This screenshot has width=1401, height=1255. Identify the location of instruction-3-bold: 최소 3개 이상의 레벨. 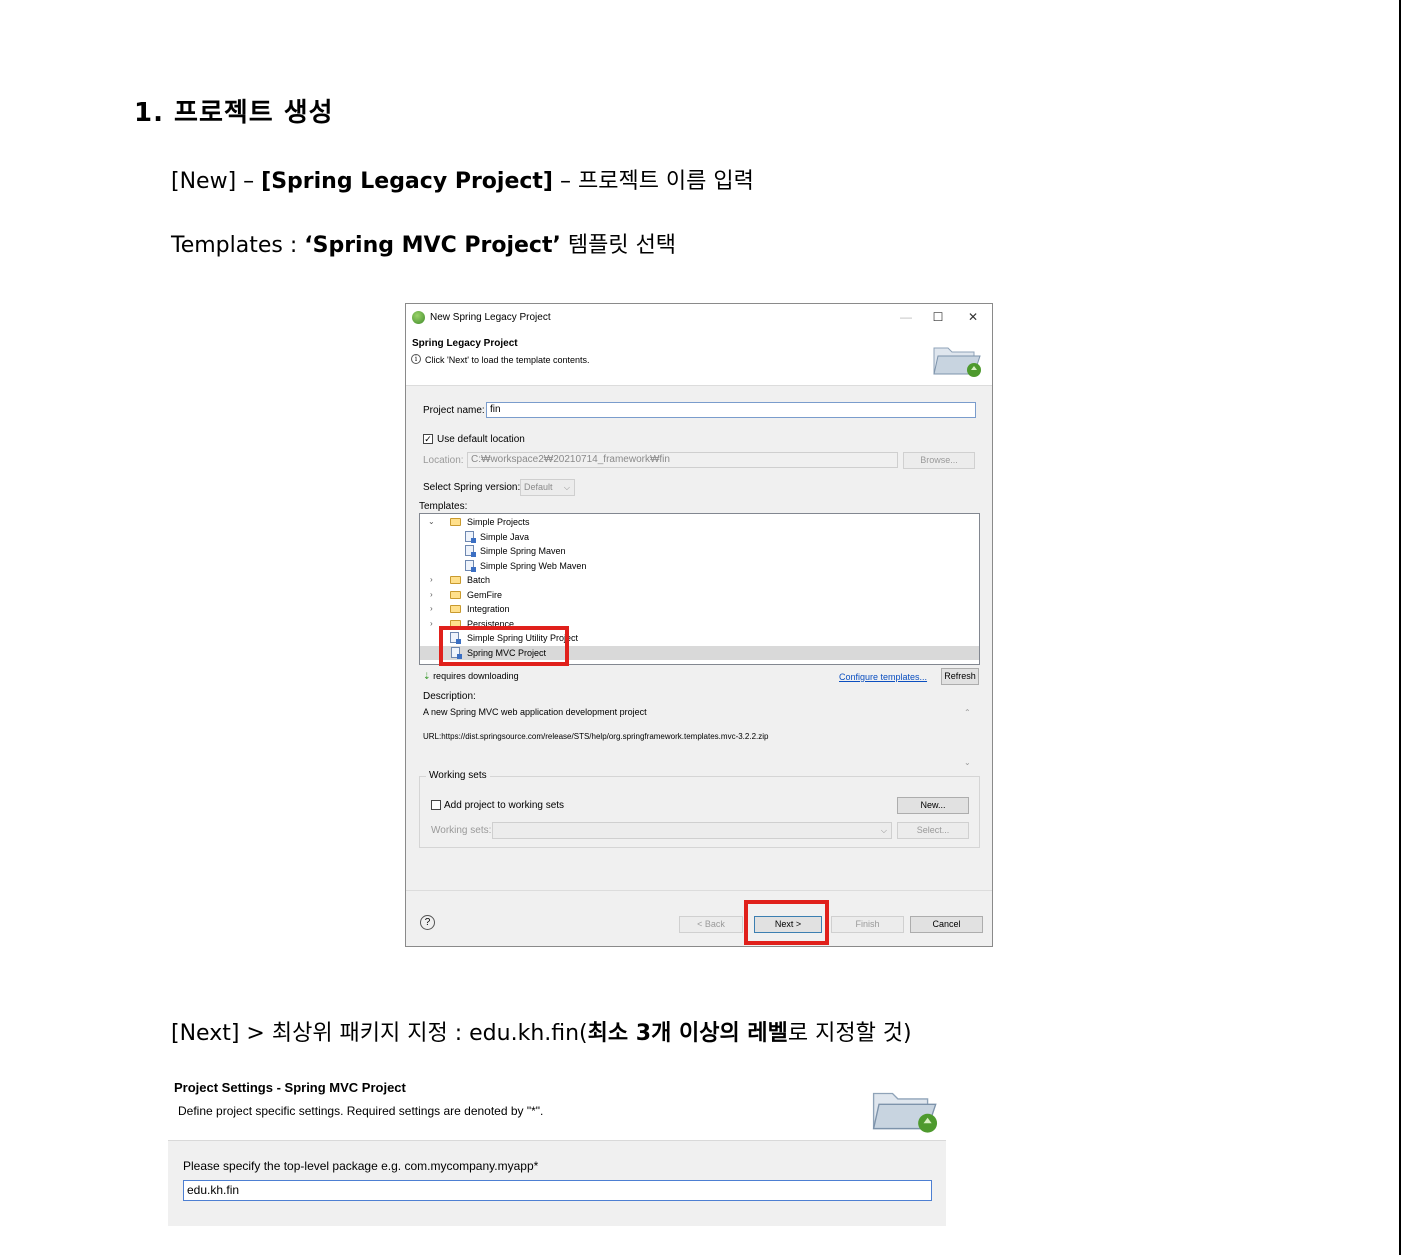
(687, 1033).